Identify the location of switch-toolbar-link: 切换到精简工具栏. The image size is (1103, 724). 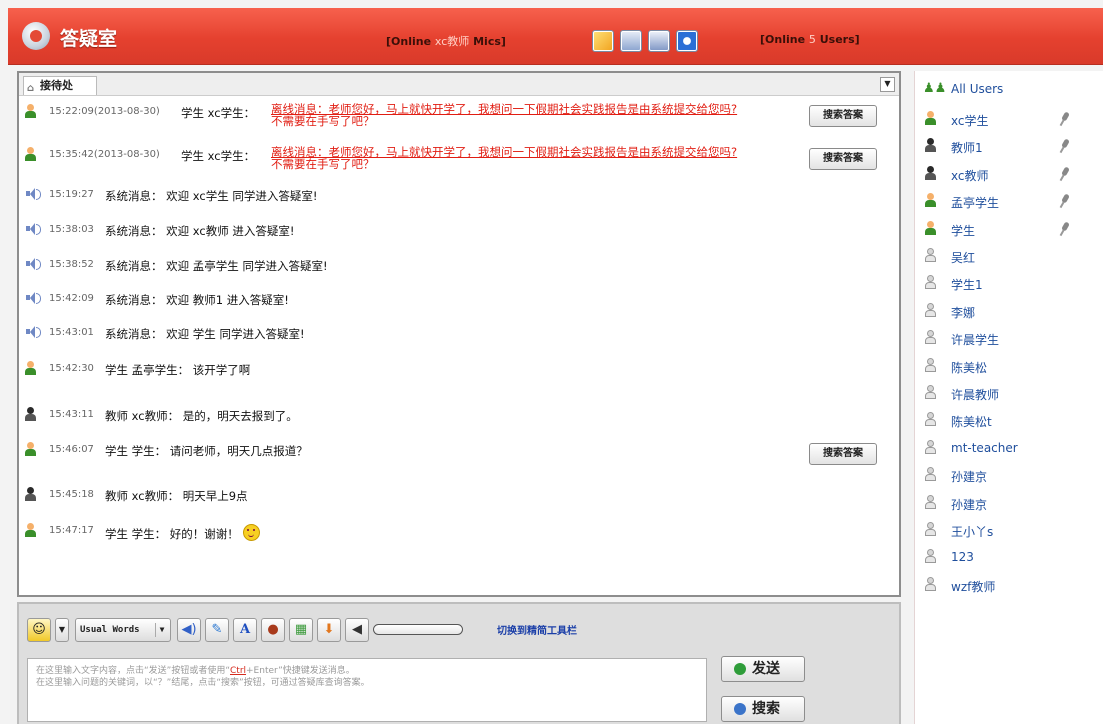
(537, 629).